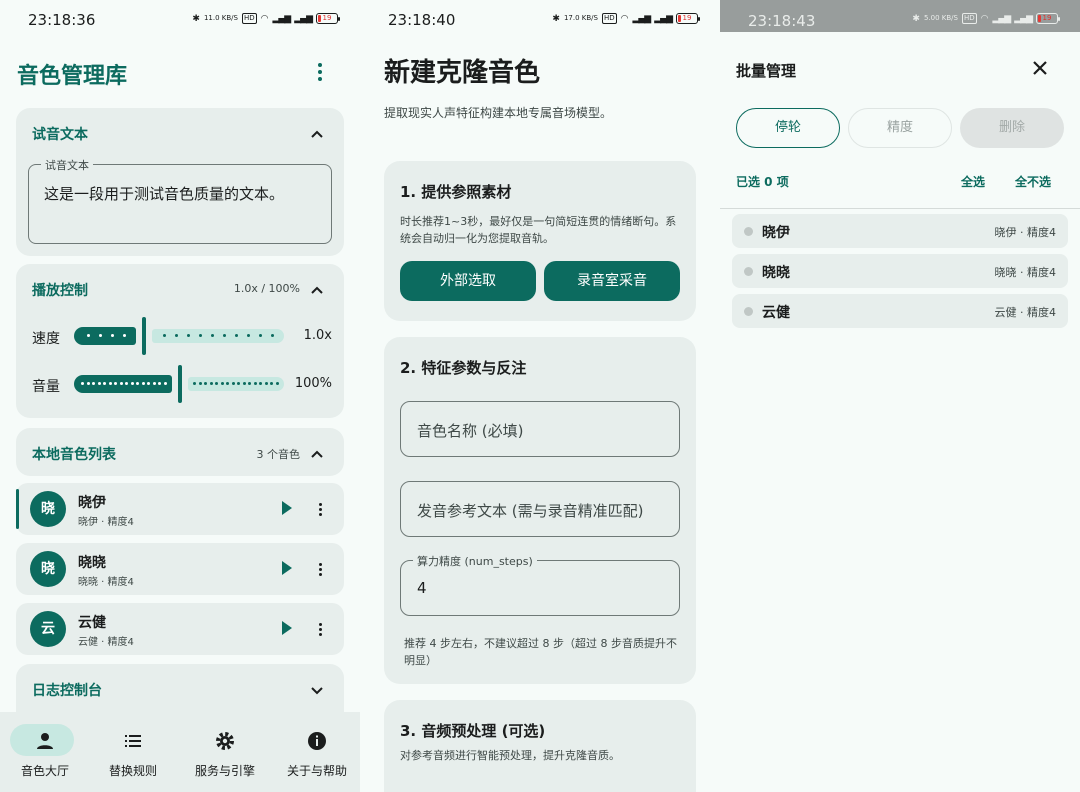 The image size is (1080, 792). What do you see at coordinates (1012, 128) in the screenshot?
I see `delete-button: 删除` at bounding box center [1012, 128].